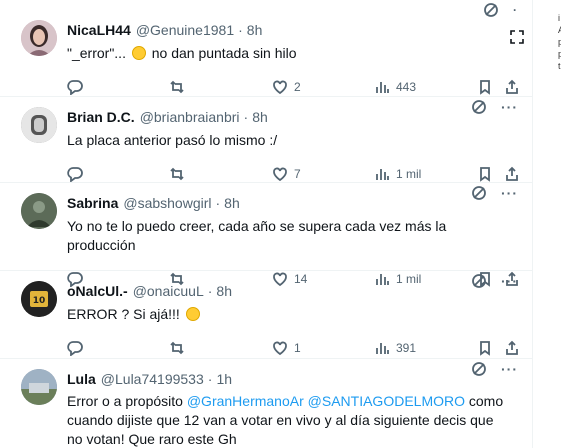  Describe the element at coordinates (190, 117) in the screenshot. I see `user-handle: @brianbraianbri` at that location.